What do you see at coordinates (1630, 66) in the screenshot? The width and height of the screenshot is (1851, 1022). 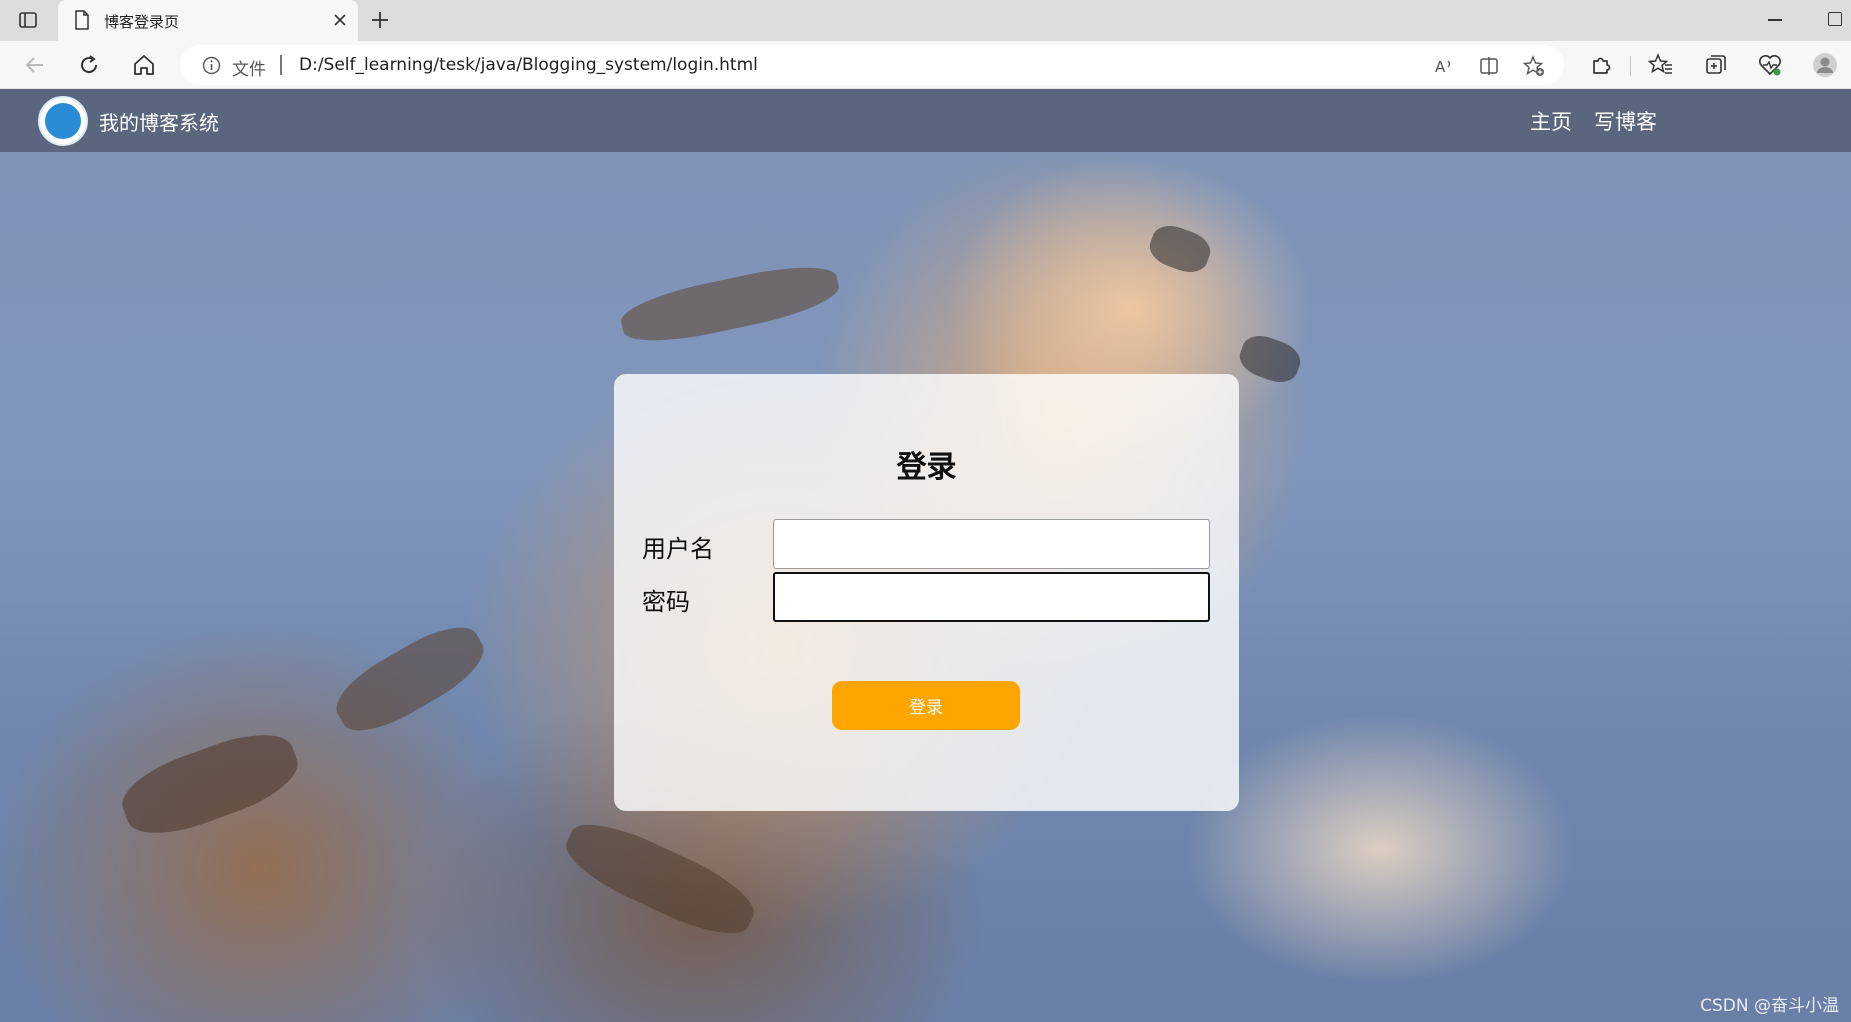 I see `toolbar-divider` at bounding box center [1630, 66].